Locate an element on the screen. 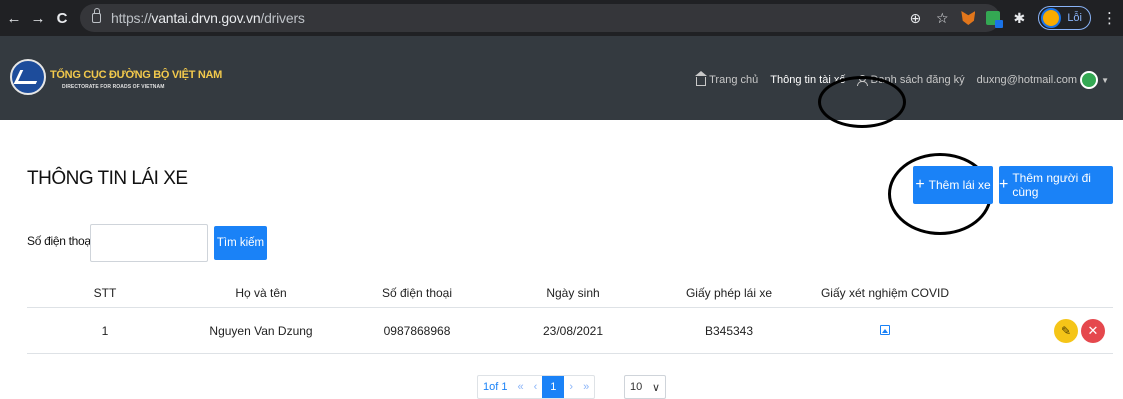 The width and height of the screenshot is (1123, 399). column-header: Giấy xét nghiệm COVID is located at coordinates (885, 292).